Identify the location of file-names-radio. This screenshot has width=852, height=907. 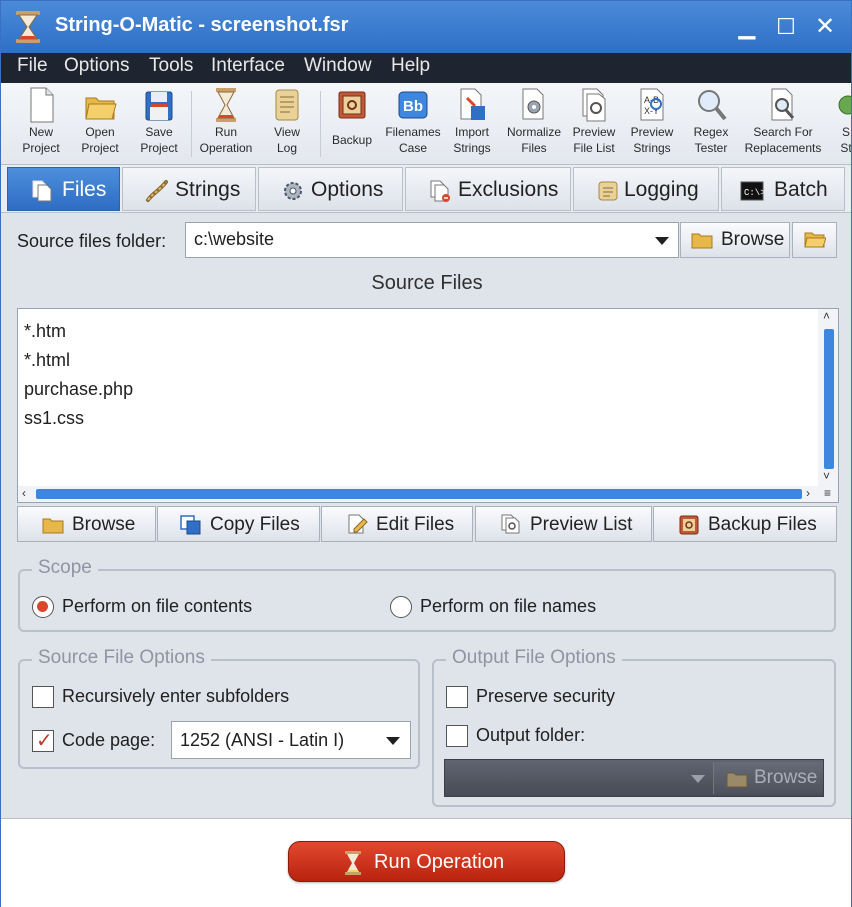
(401, 607).